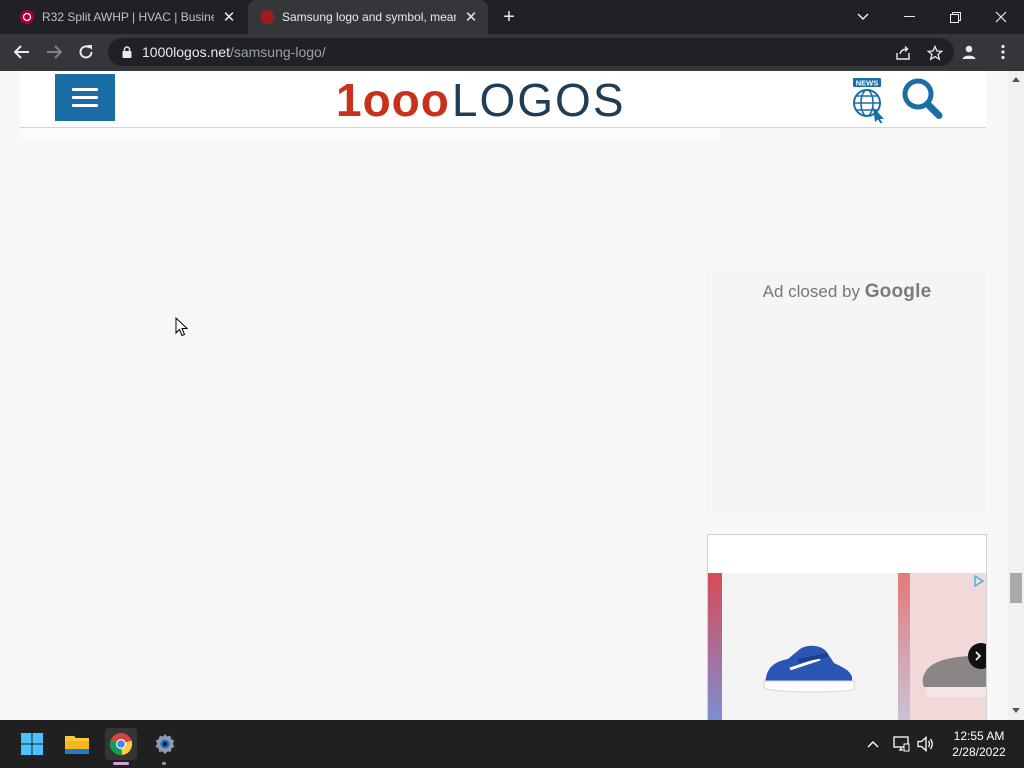  I want to click on file-explorer-icon, so click(77, 744).